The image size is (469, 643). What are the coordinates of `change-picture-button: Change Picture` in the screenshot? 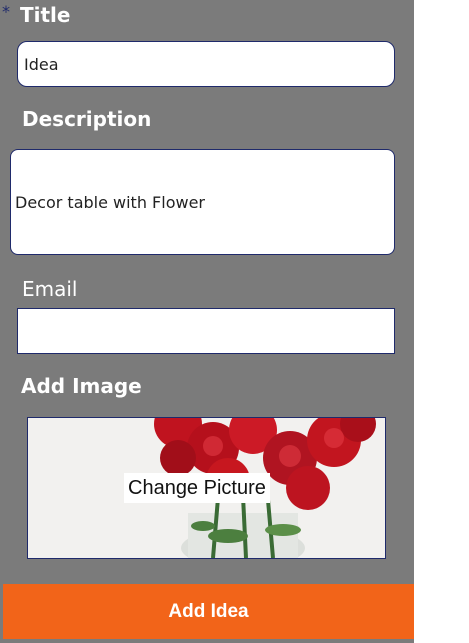 It's located at (197, 488).